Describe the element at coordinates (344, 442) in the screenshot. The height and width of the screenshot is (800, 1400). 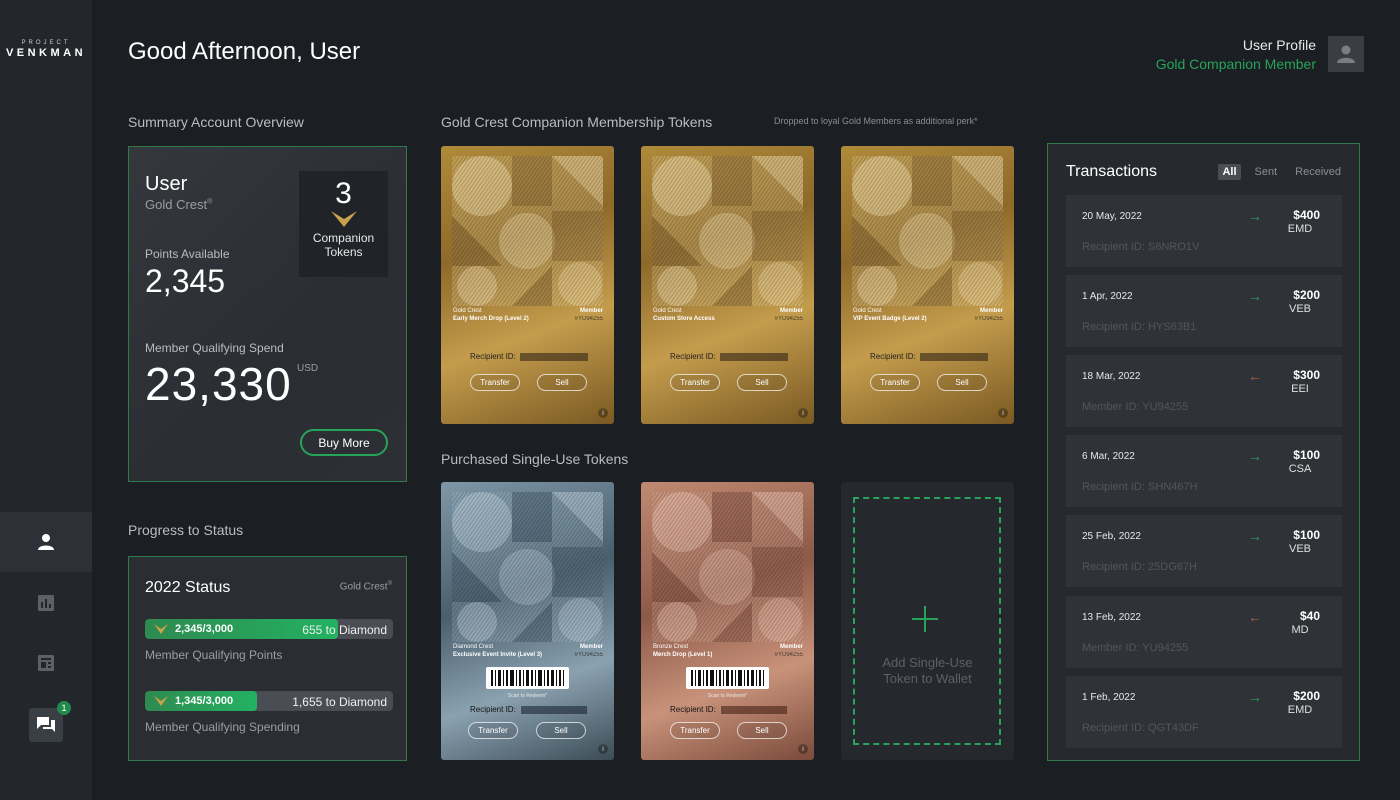
I see `buy-more-button: Buy More` at that location.